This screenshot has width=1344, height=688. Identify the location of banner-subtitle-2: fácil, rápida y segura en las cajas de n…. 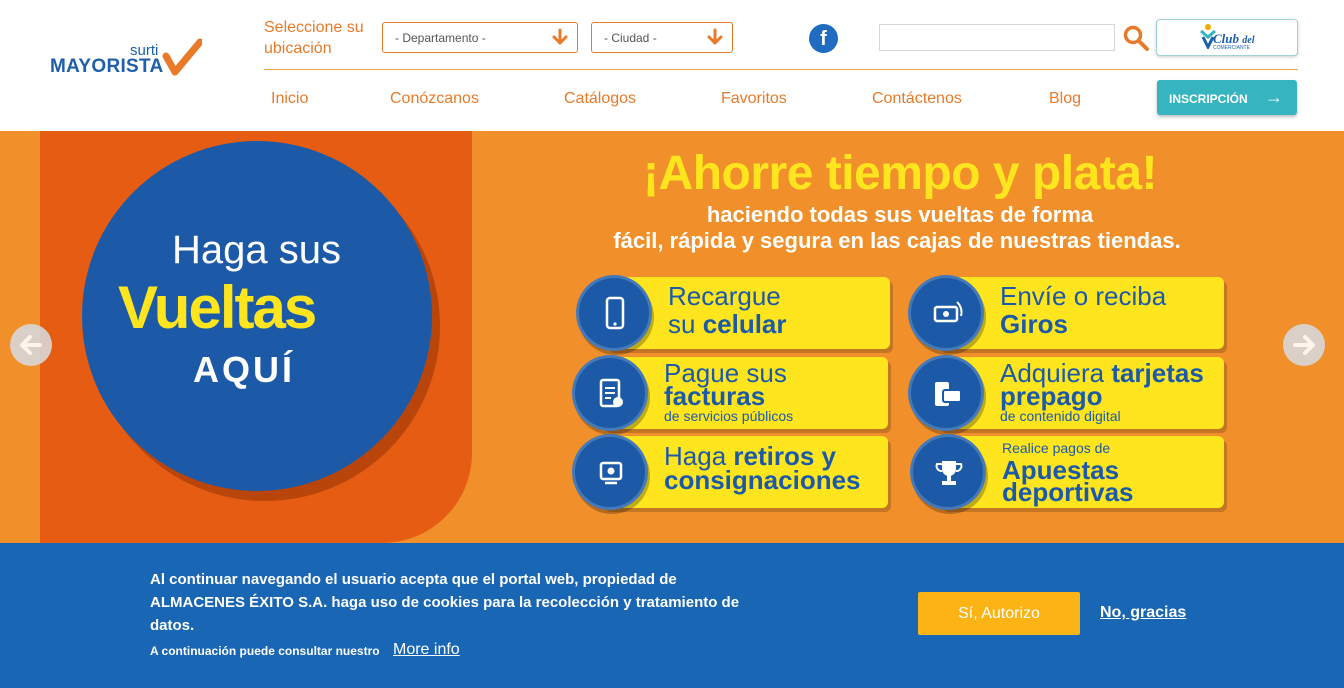
(897, 240).